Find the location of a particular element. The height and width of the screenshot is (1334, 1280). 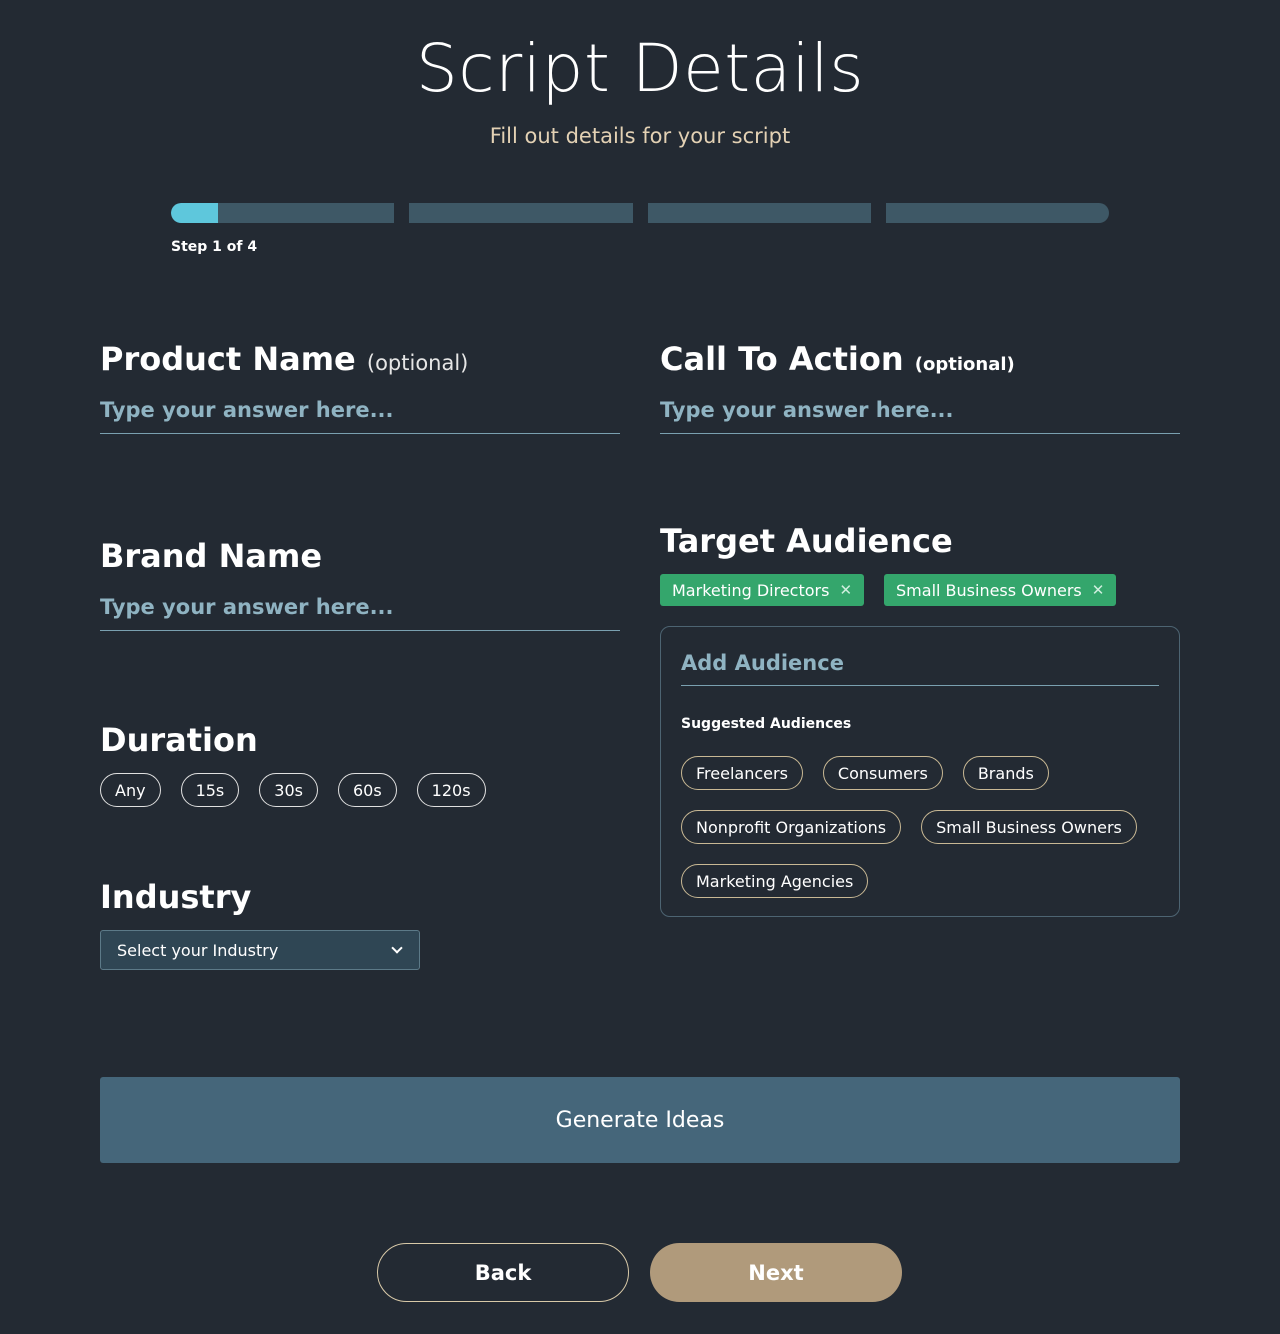

page-title: Script Details is located at coordinates (640, 68).